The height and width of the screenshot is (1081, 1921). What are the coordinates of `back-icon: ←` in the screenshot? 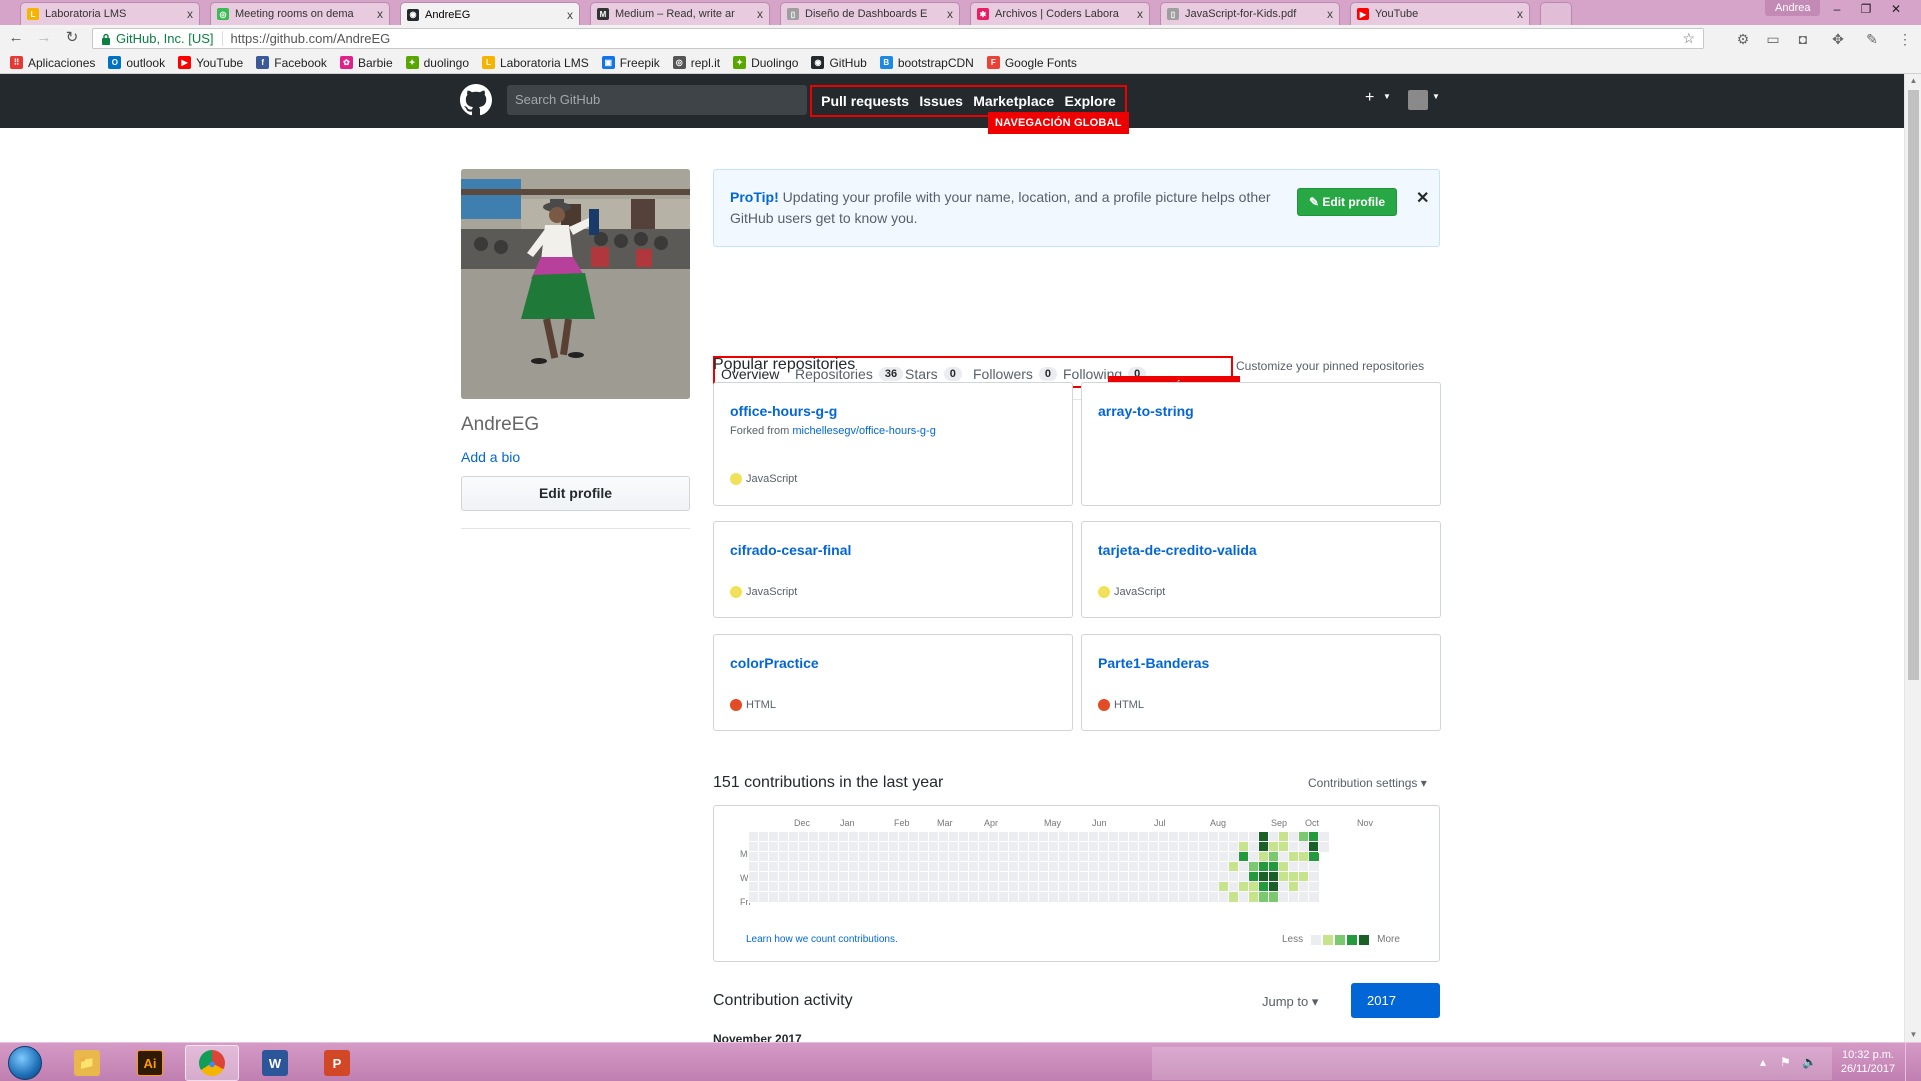 It's located at (16, 38).